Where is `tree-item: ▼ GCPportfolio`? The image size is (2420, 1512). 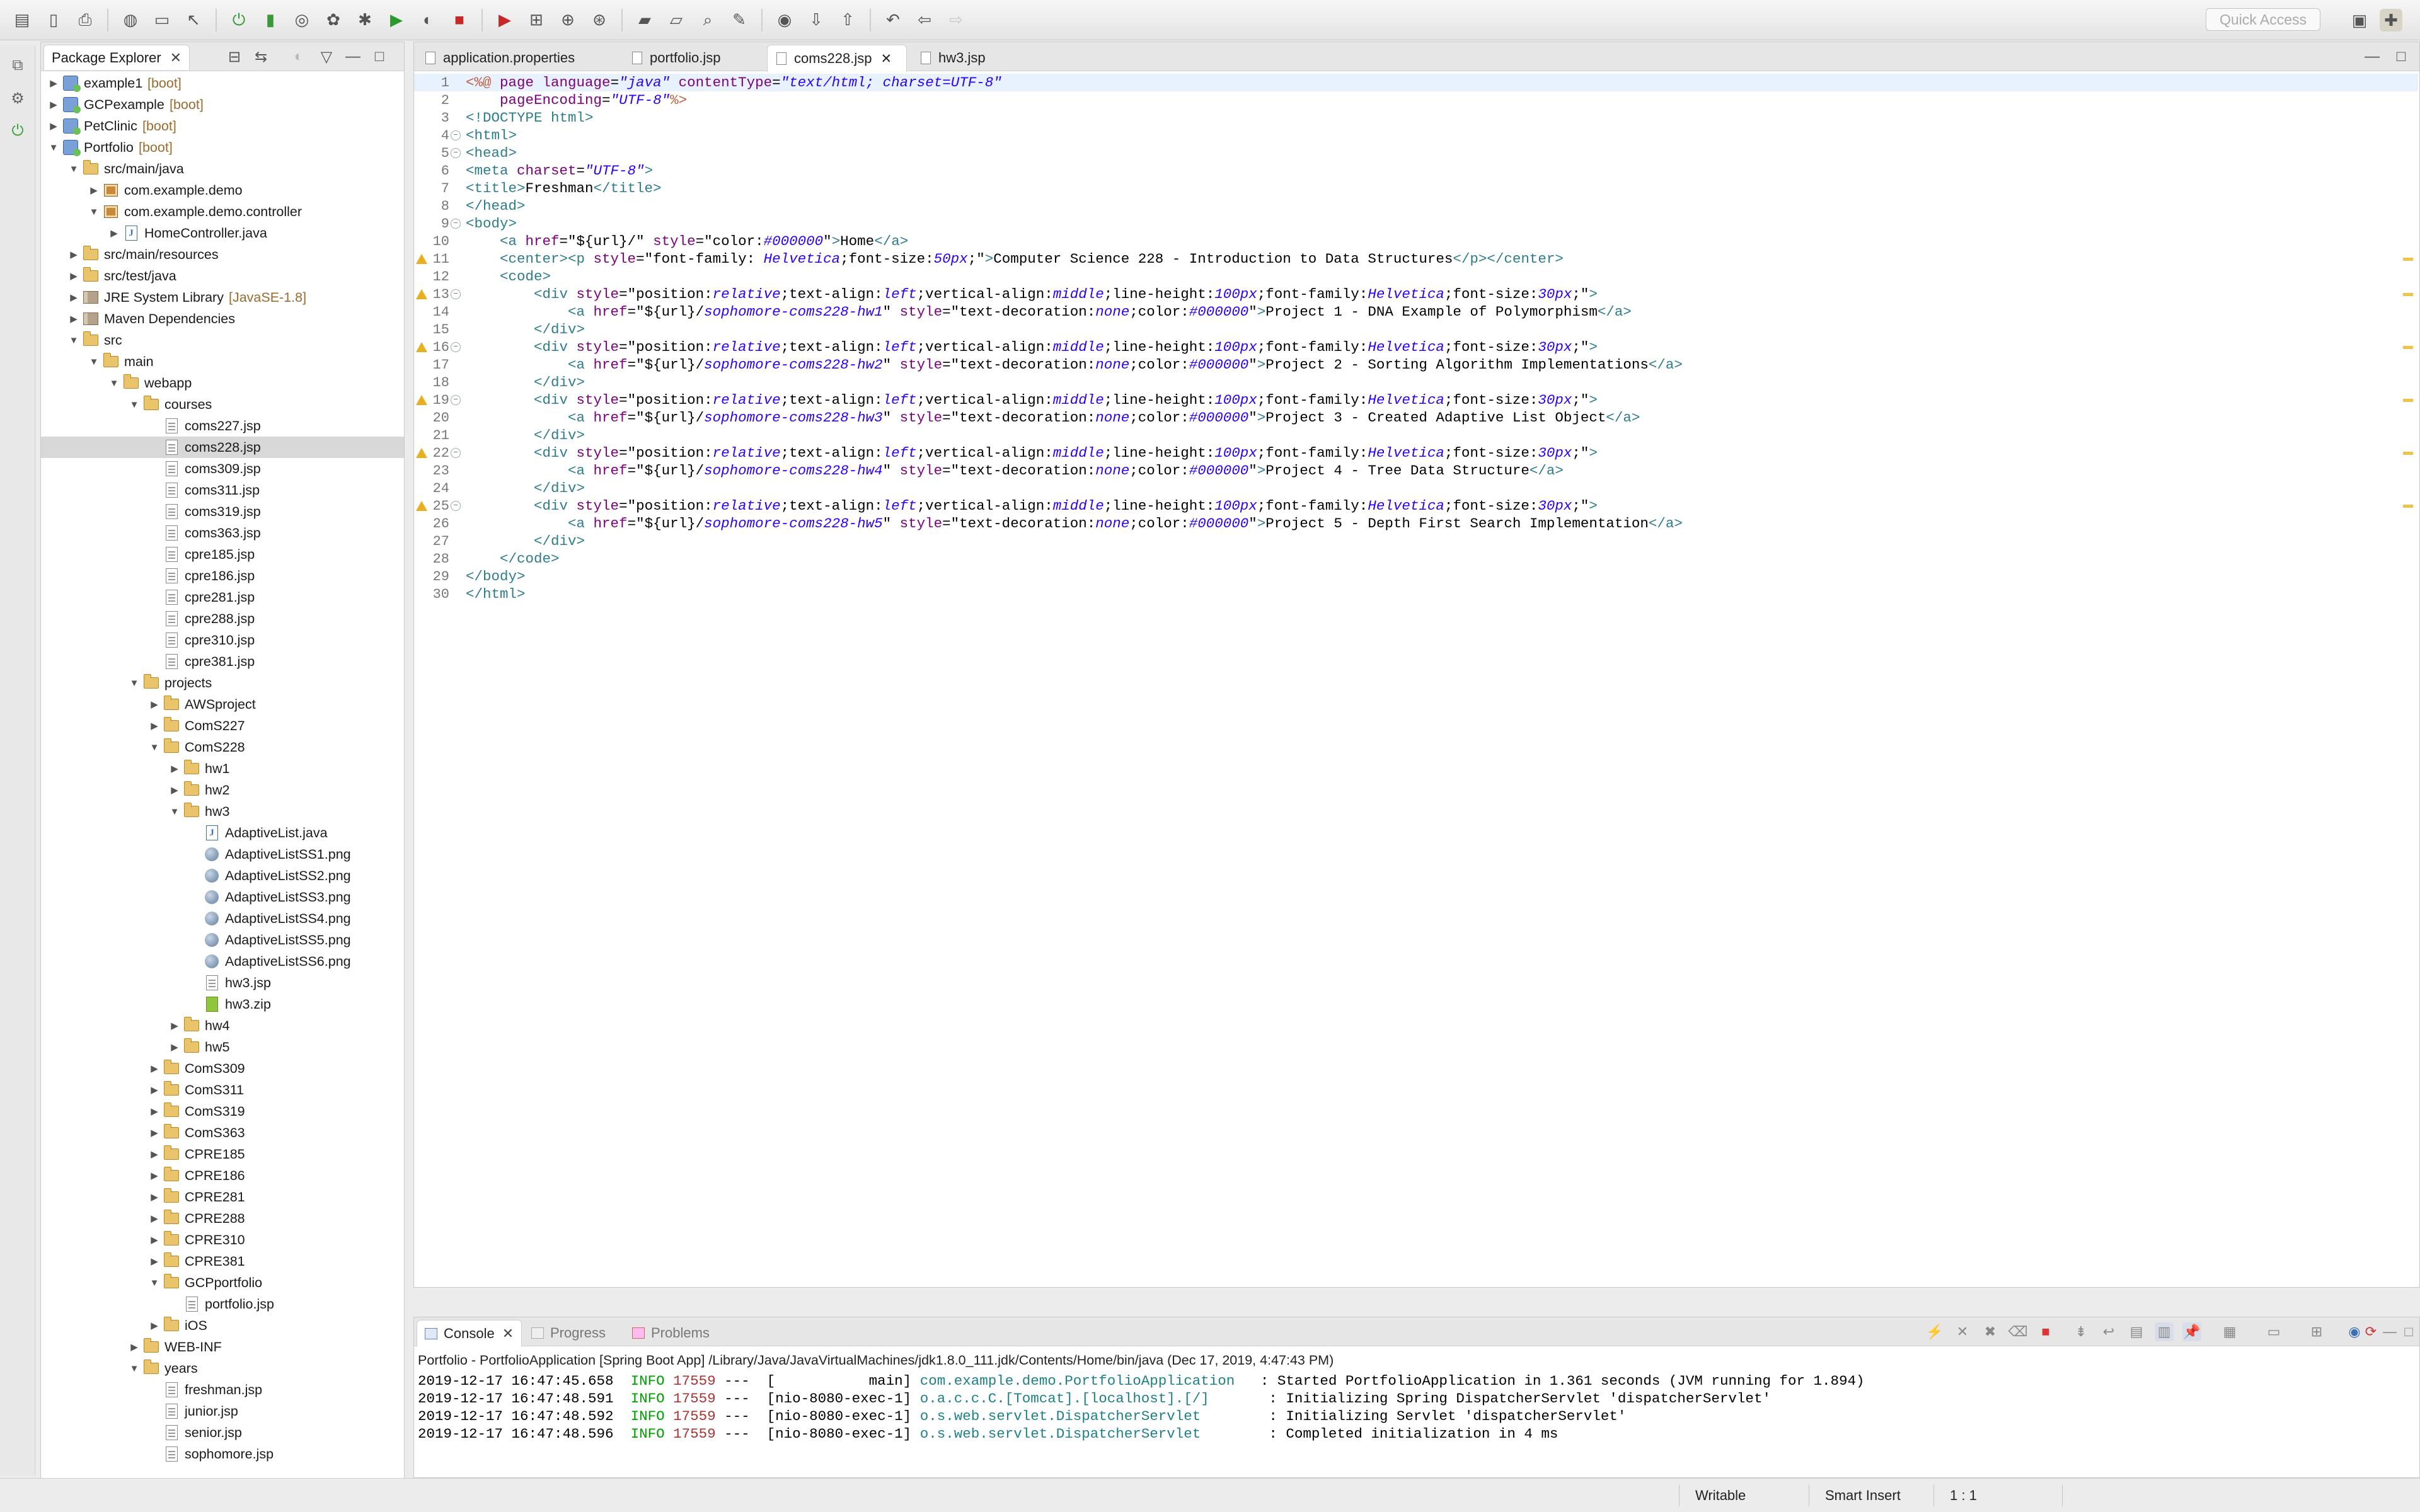 tree-item: ▼ GCPportfolio is located at coordinates (223, 1282).